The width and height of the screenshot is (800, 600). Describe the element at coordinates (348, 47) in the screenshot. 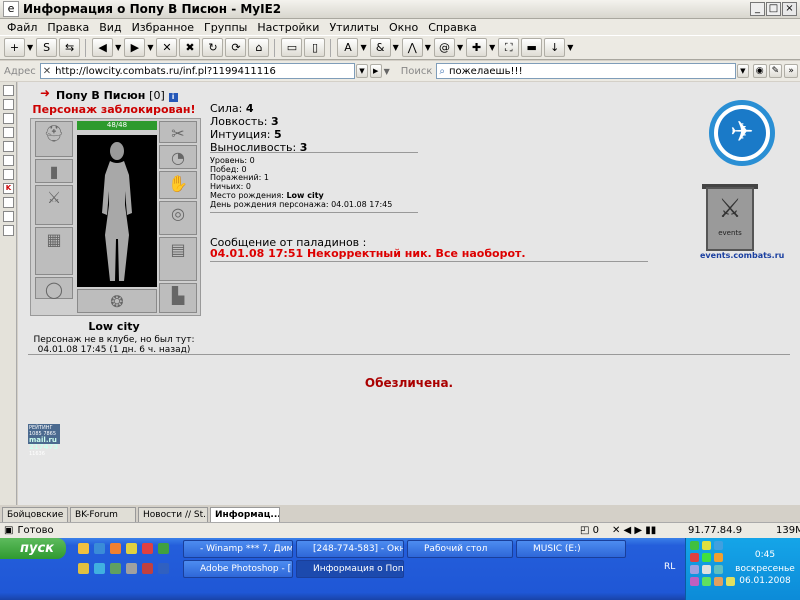

I see `font-icon: A` at that location.